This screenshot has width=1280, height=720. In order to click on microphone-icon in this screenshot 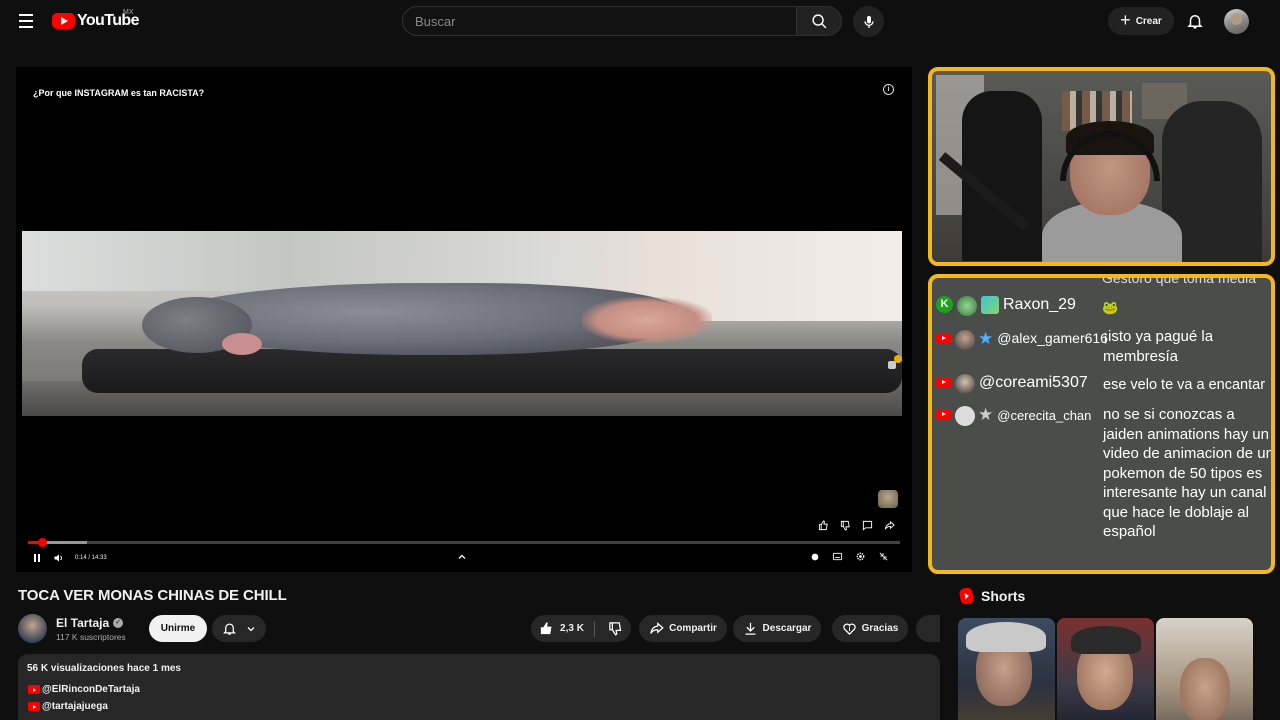, I will do `click(868, 21)`.